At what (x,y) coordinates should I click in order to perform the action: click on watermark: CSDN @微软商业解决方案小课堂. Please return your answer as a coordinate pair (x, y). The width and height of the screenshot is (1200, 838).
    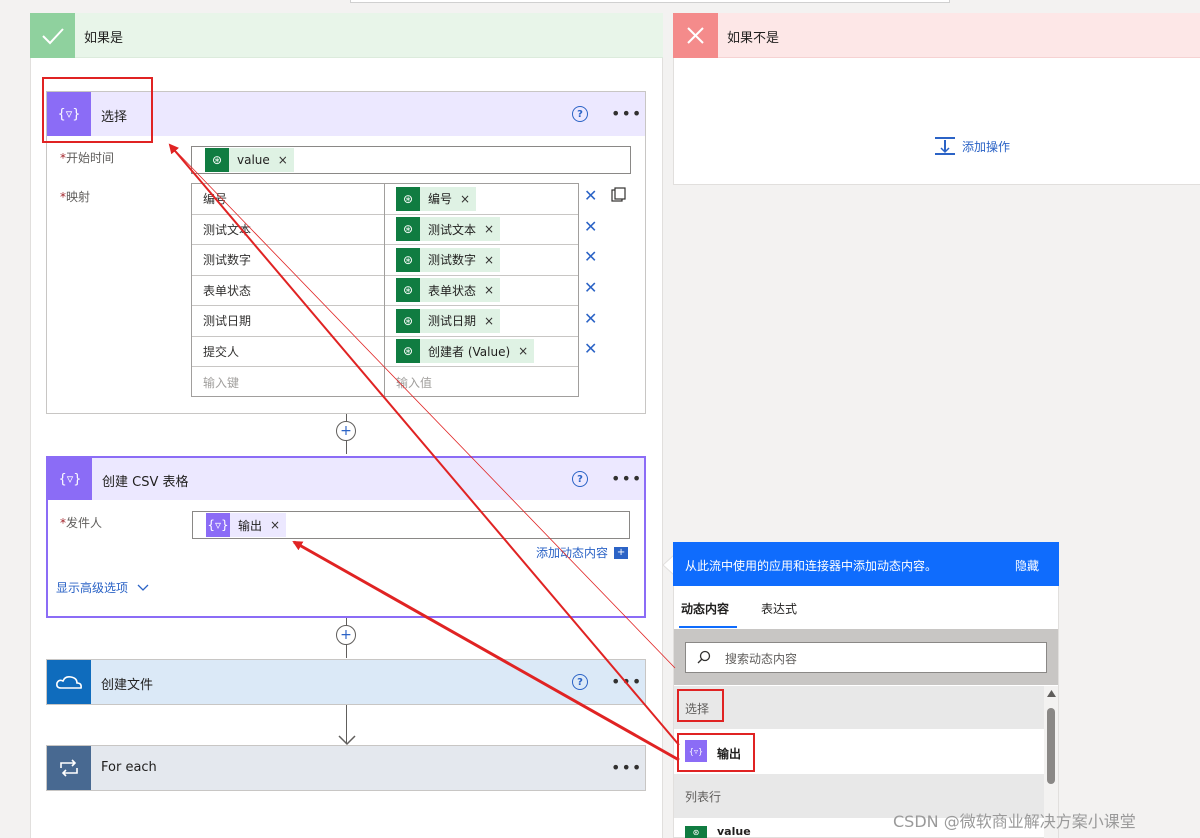
    Looking at the image, I should click on (1014, 821).